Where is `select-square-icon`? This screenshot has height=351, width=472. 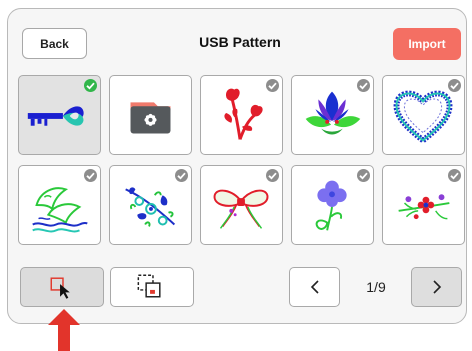
select-square-icon is located at coordinates (60, 288).